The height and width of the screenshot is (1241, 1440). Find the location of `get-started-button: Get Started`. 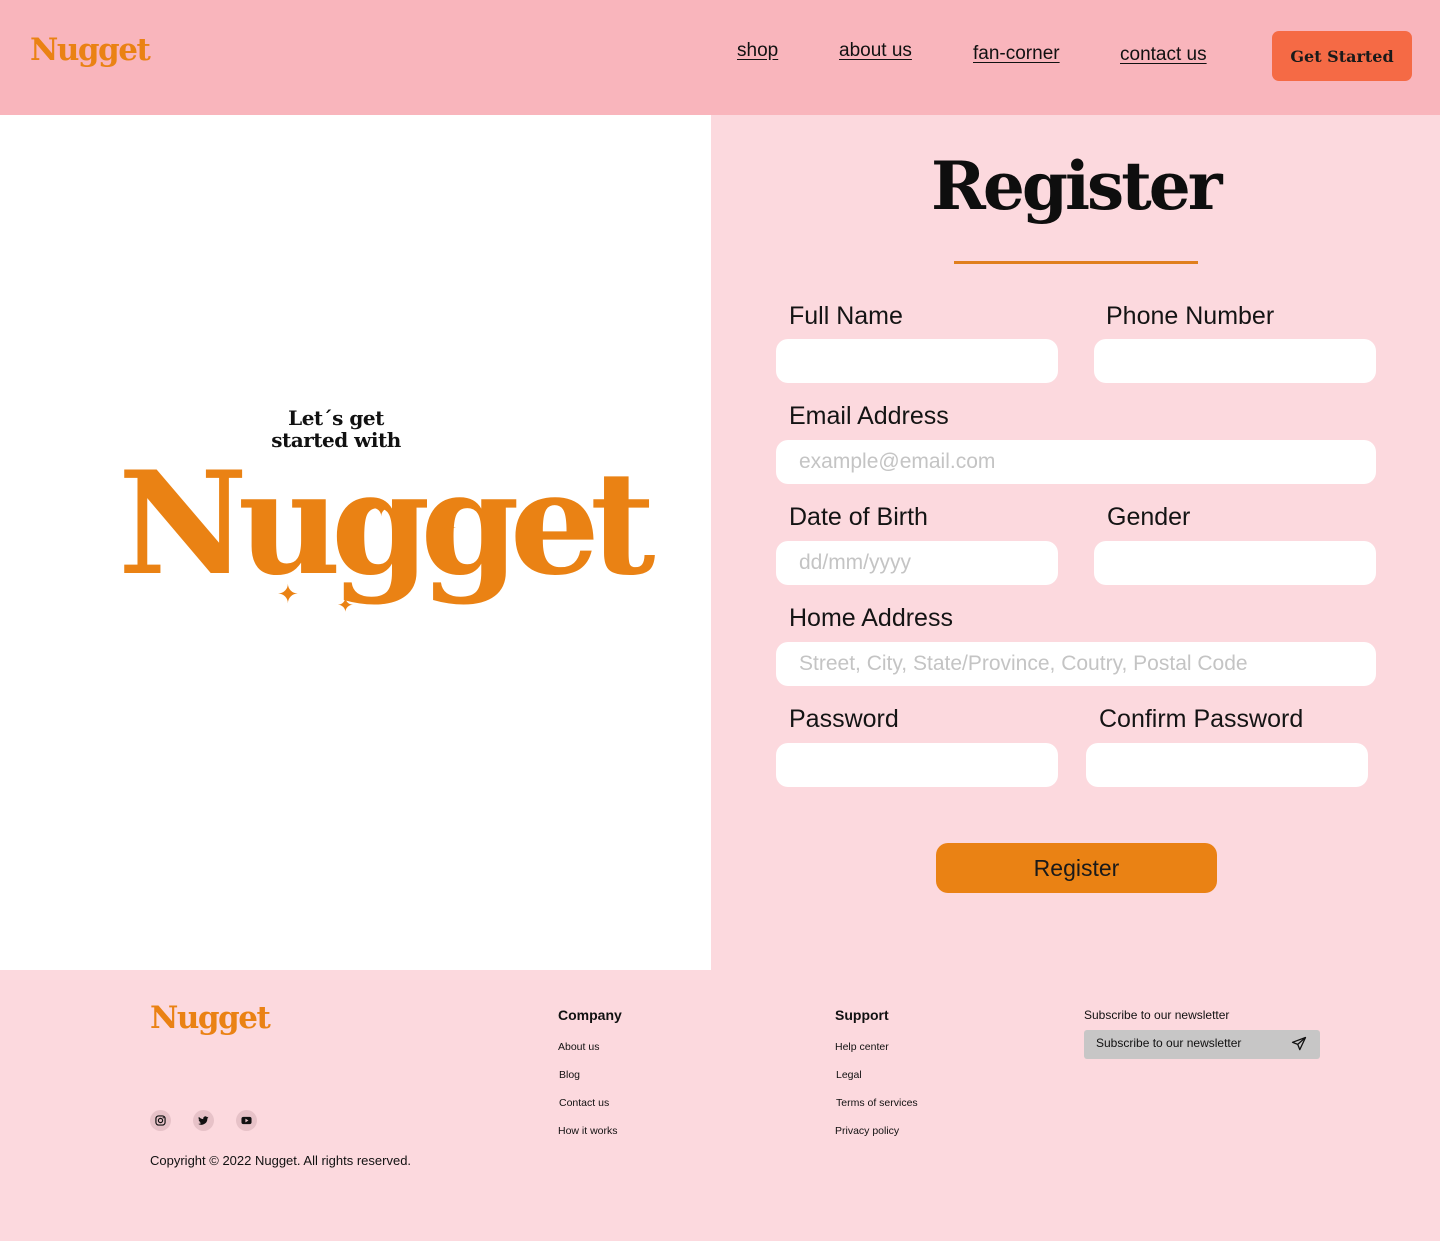

get-started-button: Get Started is located at coordinates (1342, 56).